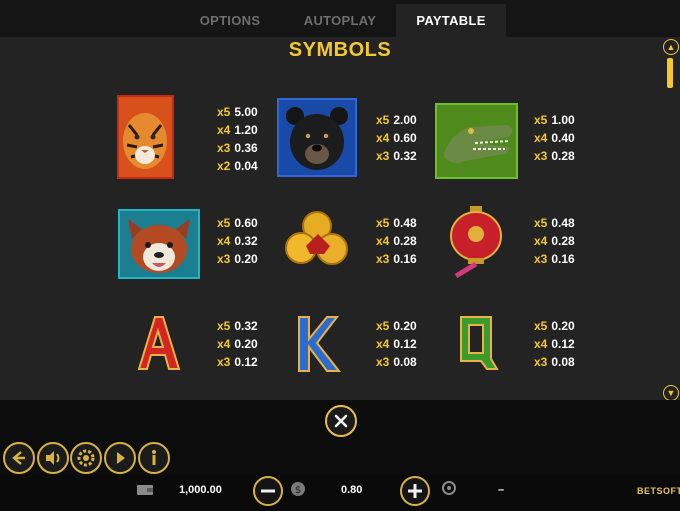 Image resolution: width=680 pixels, height=511 pixels. I want to click on tiger-symbol-icon, so click(145, 137).